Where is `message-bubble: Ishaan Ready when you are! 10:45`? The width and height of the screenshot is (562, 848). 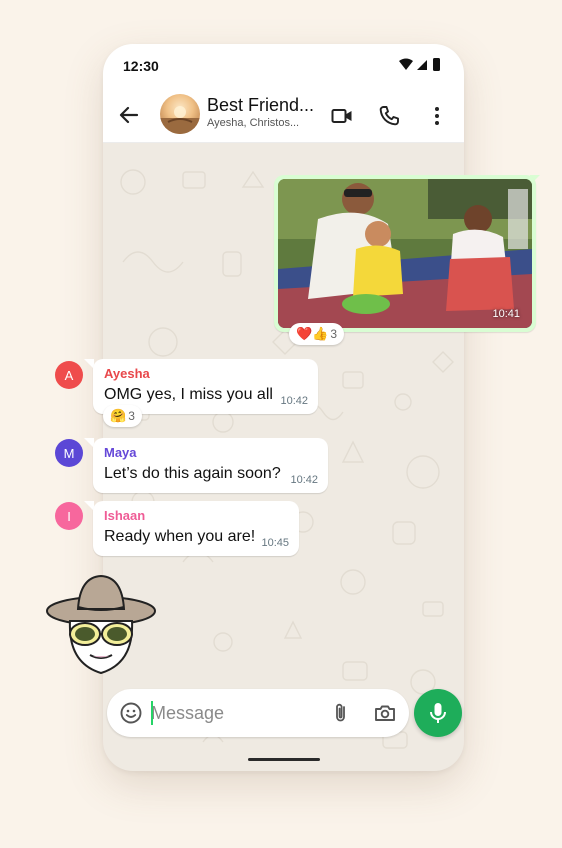 message-bubble: Ishaan Ready when you are! 10:45 is located at coordinates (196, 528).